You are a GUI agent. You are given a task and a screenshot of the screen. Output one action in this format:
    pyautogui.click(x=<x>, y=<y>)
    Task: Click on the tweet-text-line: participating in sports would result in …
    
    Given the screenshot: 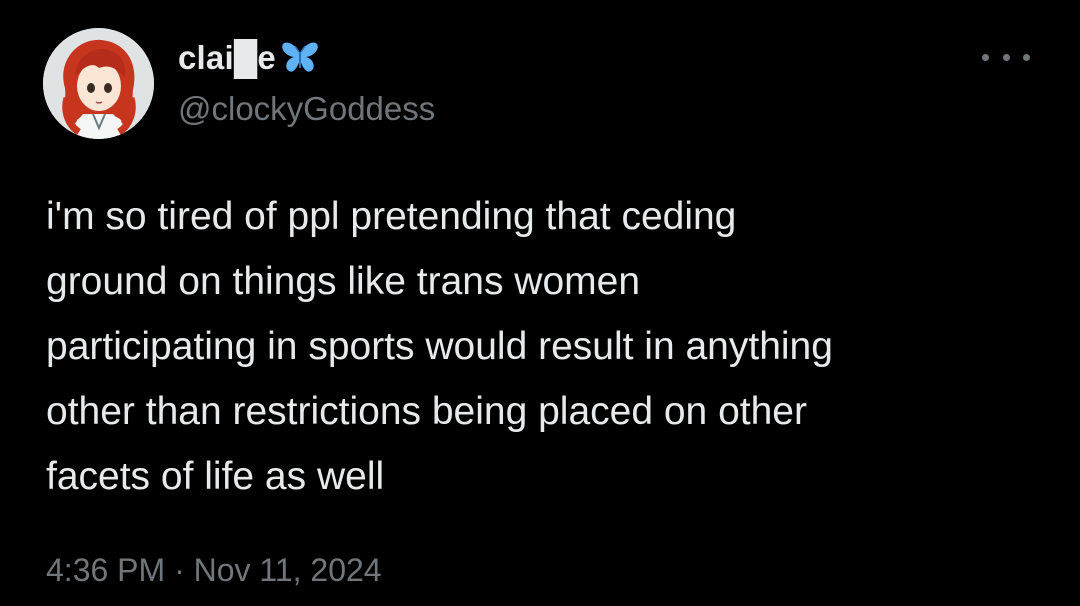 What is the action you would take?
    pyautogui.click(x=439, y=346)
    